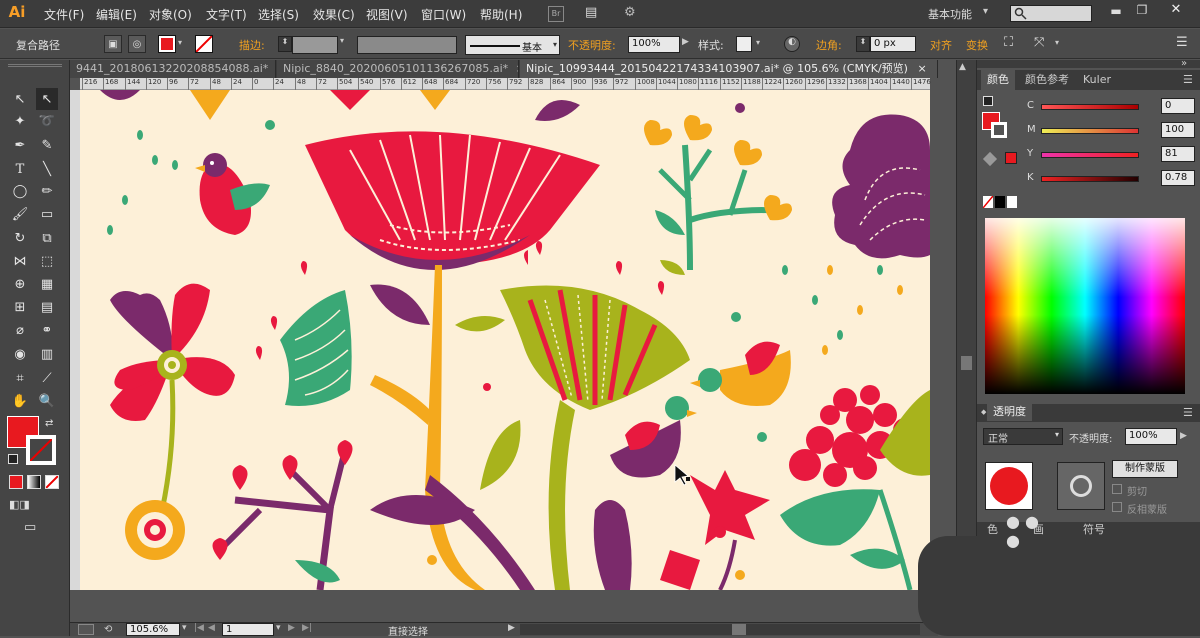 This screenshot has height=638, width=1200. What do you see at coordinates (1097, 80) in the screenshot?
I see `tab-kuler: Kuler` at bounding box center [1097, 80].